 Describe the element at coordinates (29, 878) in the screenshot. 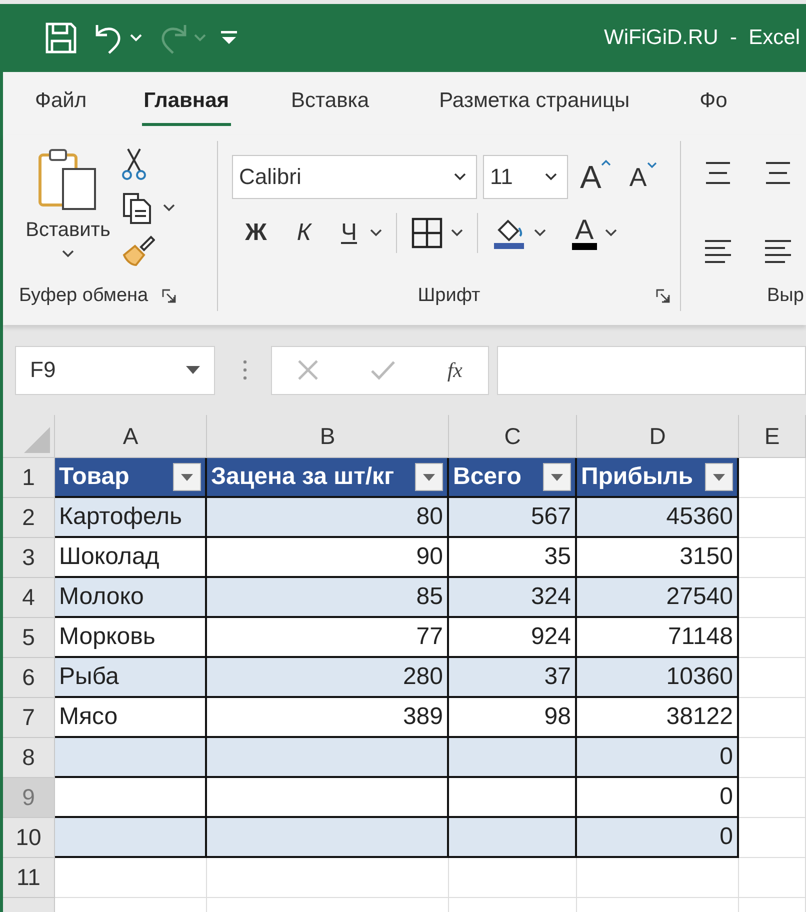

I see `row-header: 11` at that location.